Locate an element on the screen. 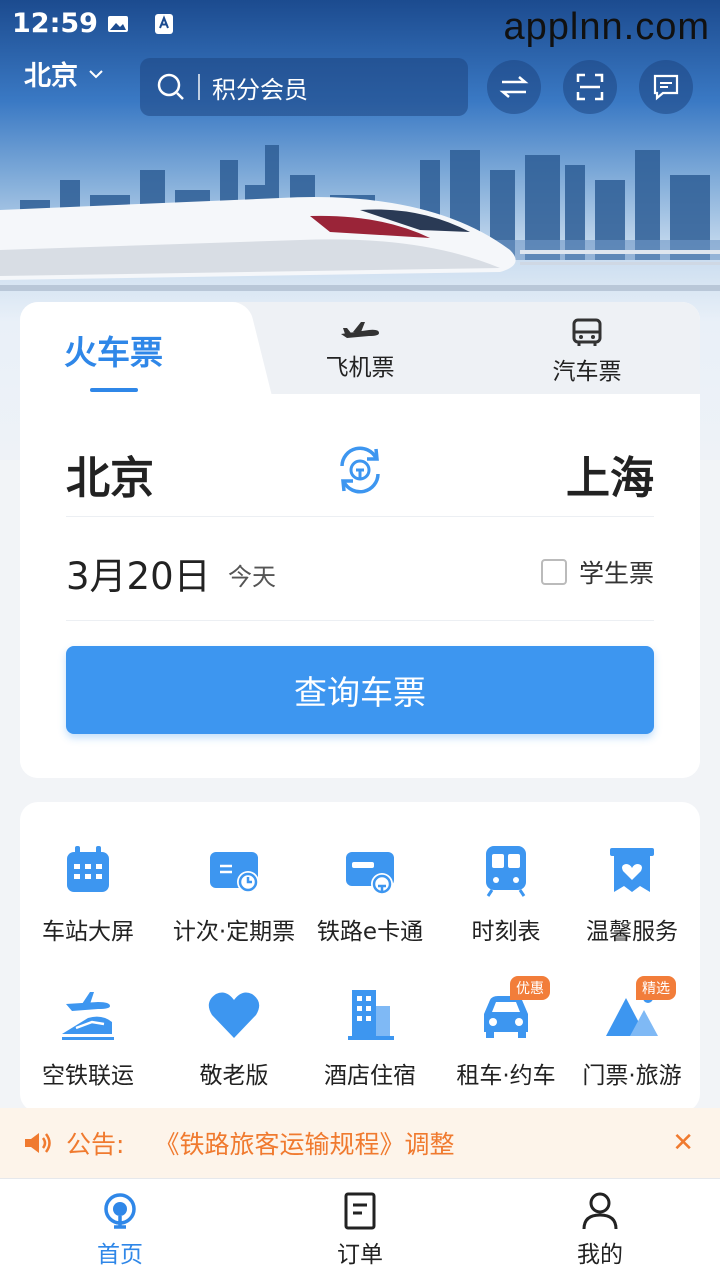  tab-flight: 飞机票 is located at coordinates (360, 350).